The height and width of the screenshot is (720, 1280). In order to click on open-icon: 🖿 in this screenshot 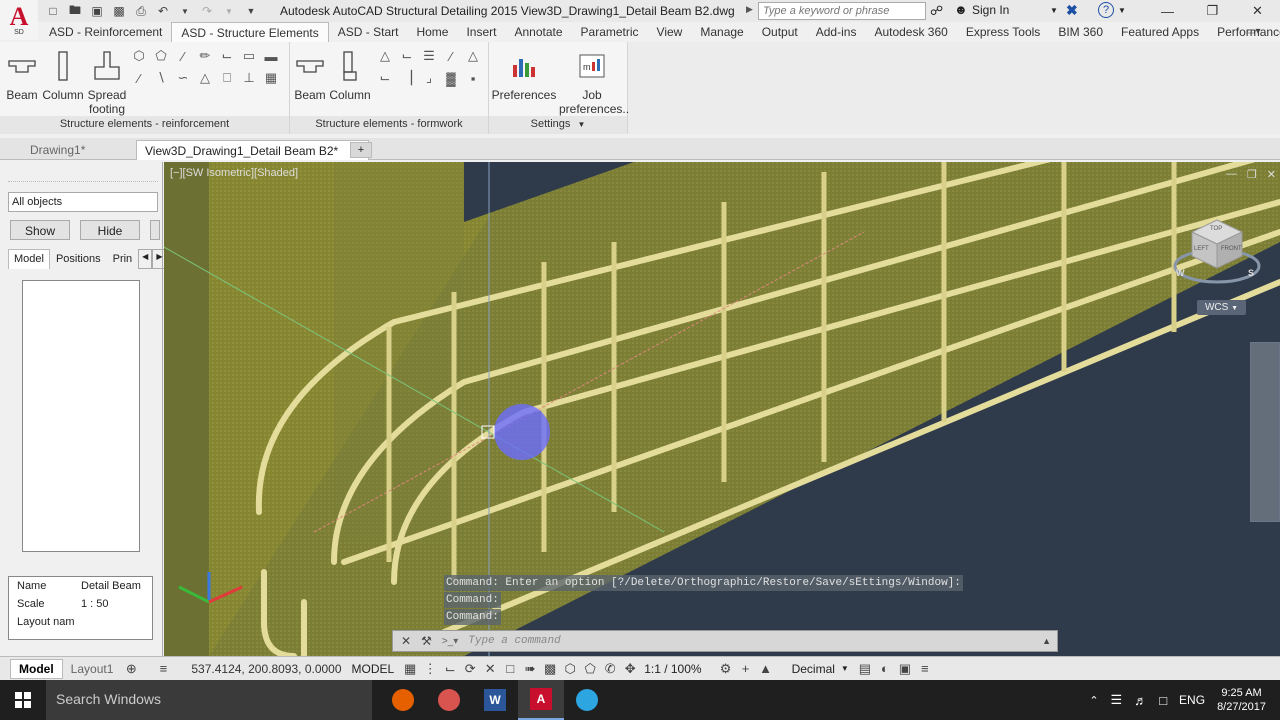, I will do `click(75, 11)`.